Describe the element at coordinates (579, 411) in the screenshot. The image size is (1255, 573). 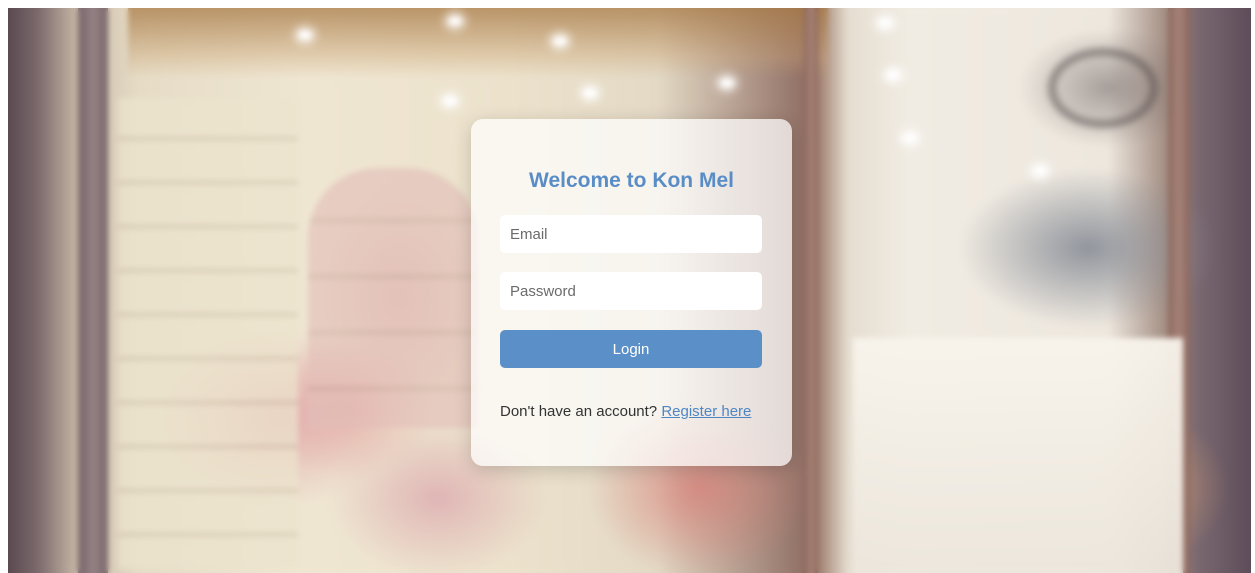
I see `register-prompt: Don't have an account?` at that location.